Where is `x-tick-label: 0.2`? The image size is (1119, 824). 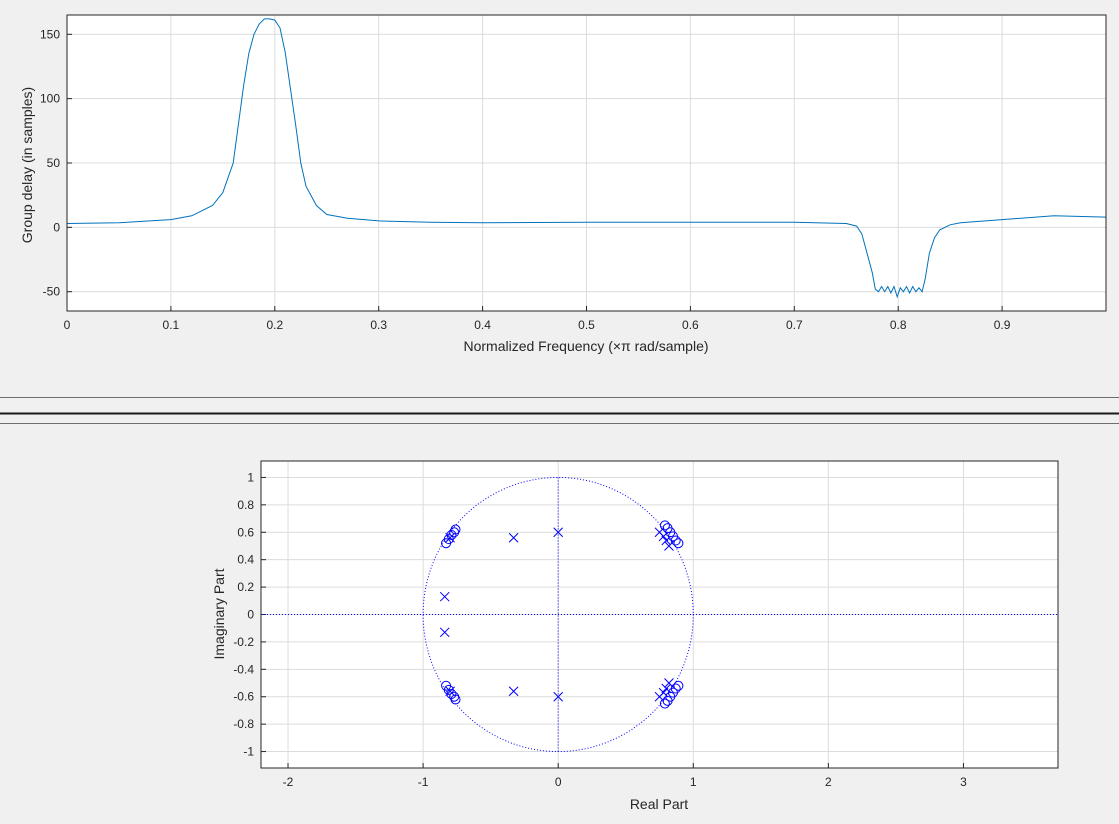 x-tick-label: 0.2 is located at coordinates (274, 325).